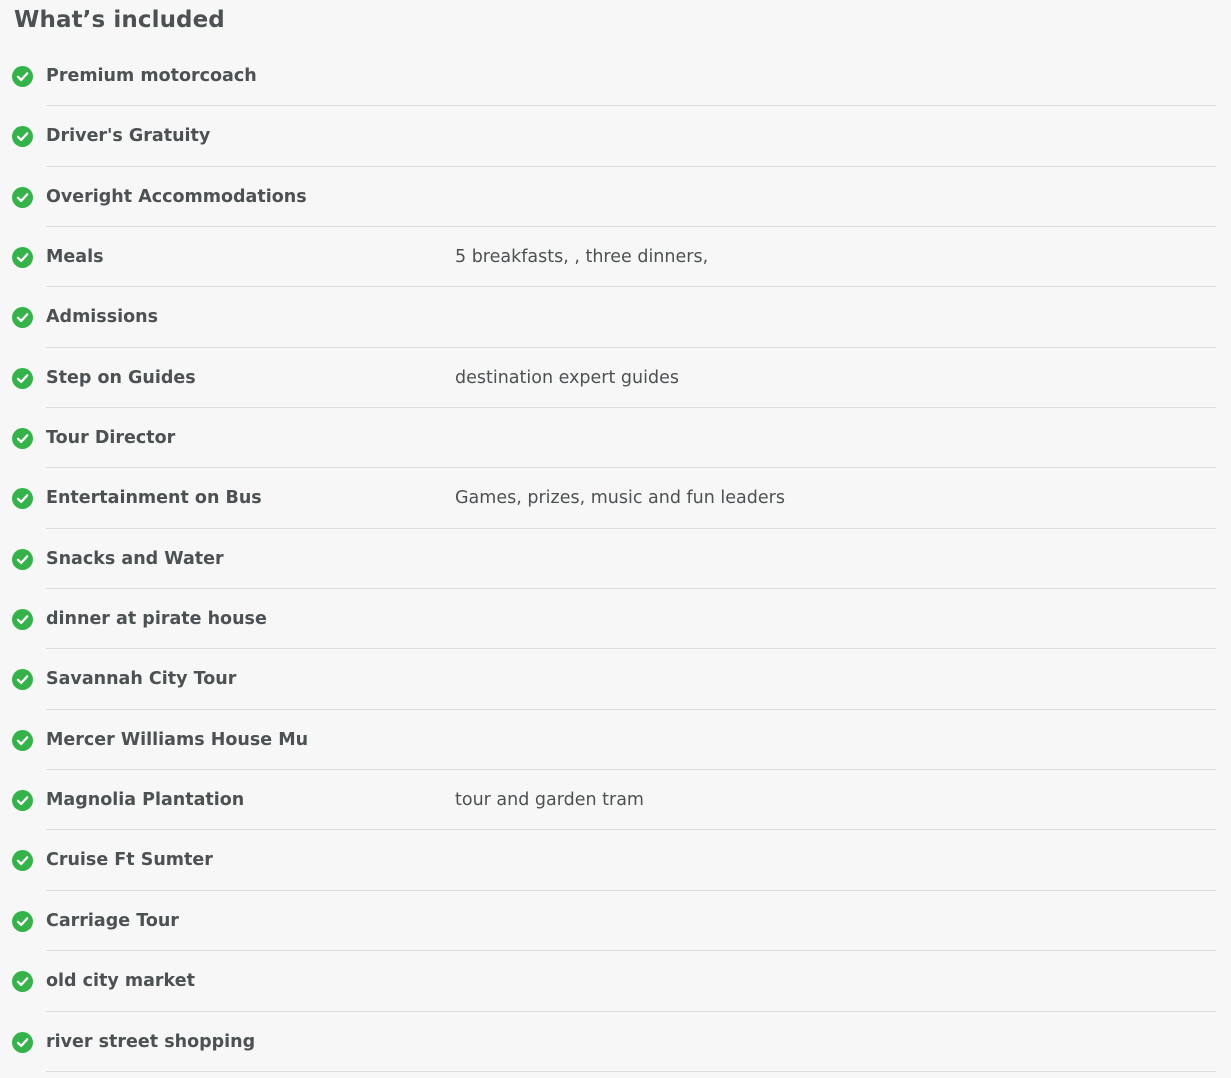 Image resolution: width=1231 pixels, height=1078 pixels. What do you see at coordinates (154, 498) in the screenshot?
I see `item-label: Entertainment on Bus` at bounding box center [154, 498].